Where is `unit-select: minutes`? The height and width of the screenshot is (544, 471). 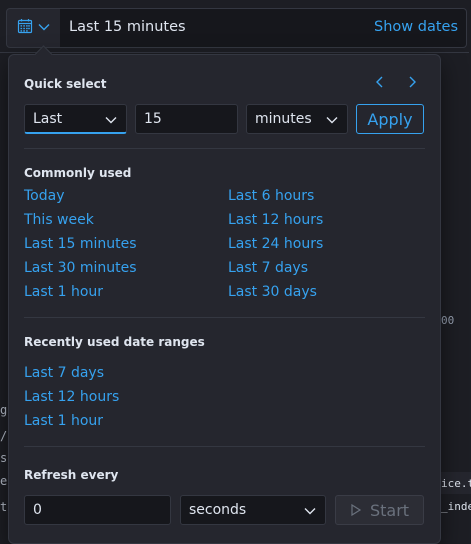 unit-select: minutes is located at coordinates (297, 119).